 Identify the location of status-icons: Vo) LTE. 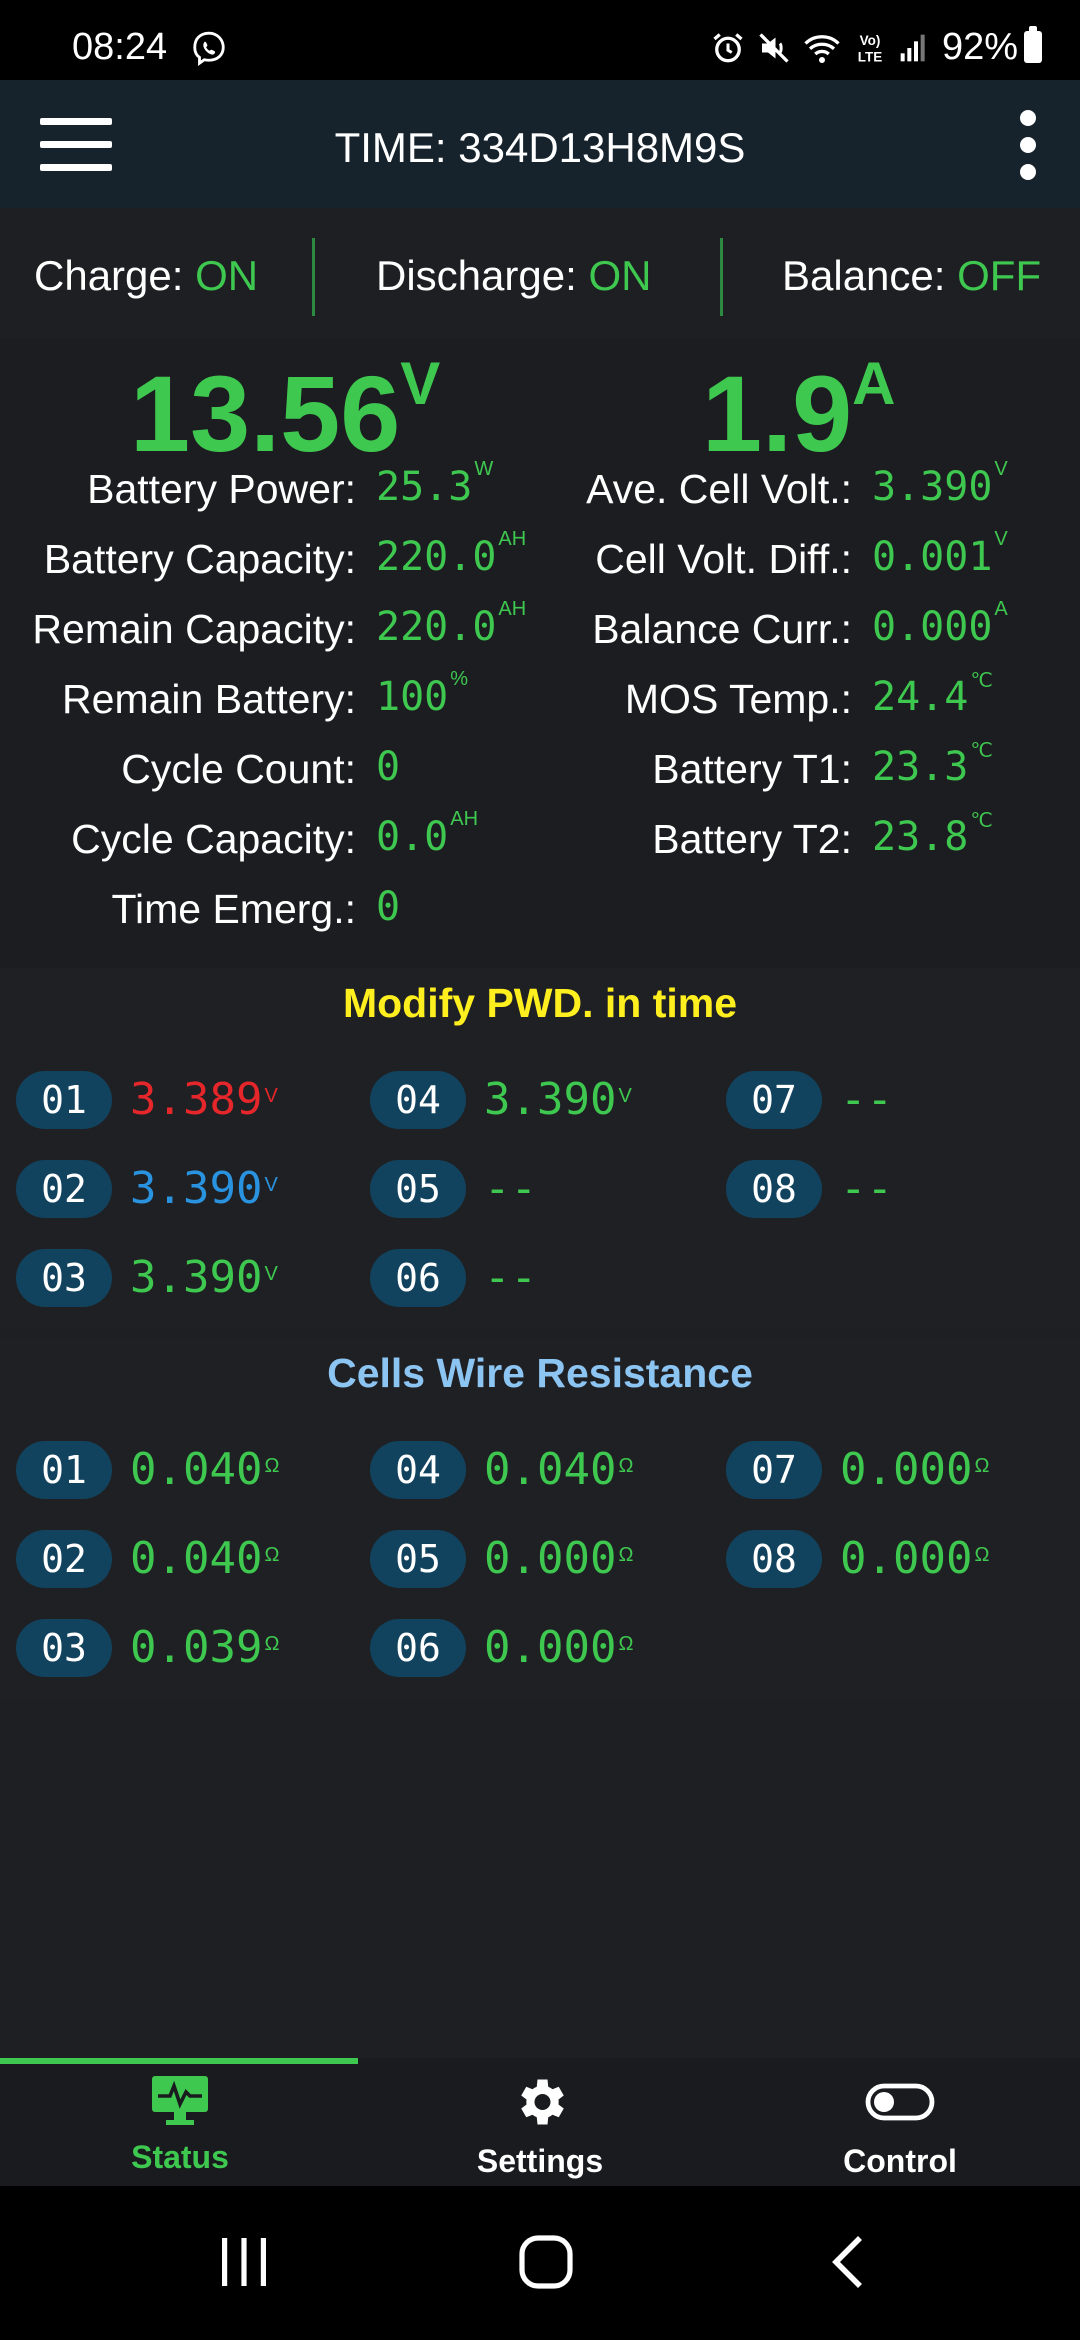
(820, 48).